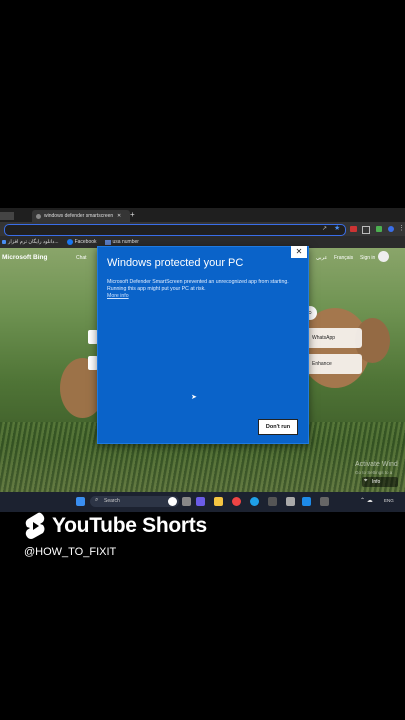 This screenshot has height=720, width=405. I want to click on tile-whatsapp: WhatsApp, so click(334, 338).